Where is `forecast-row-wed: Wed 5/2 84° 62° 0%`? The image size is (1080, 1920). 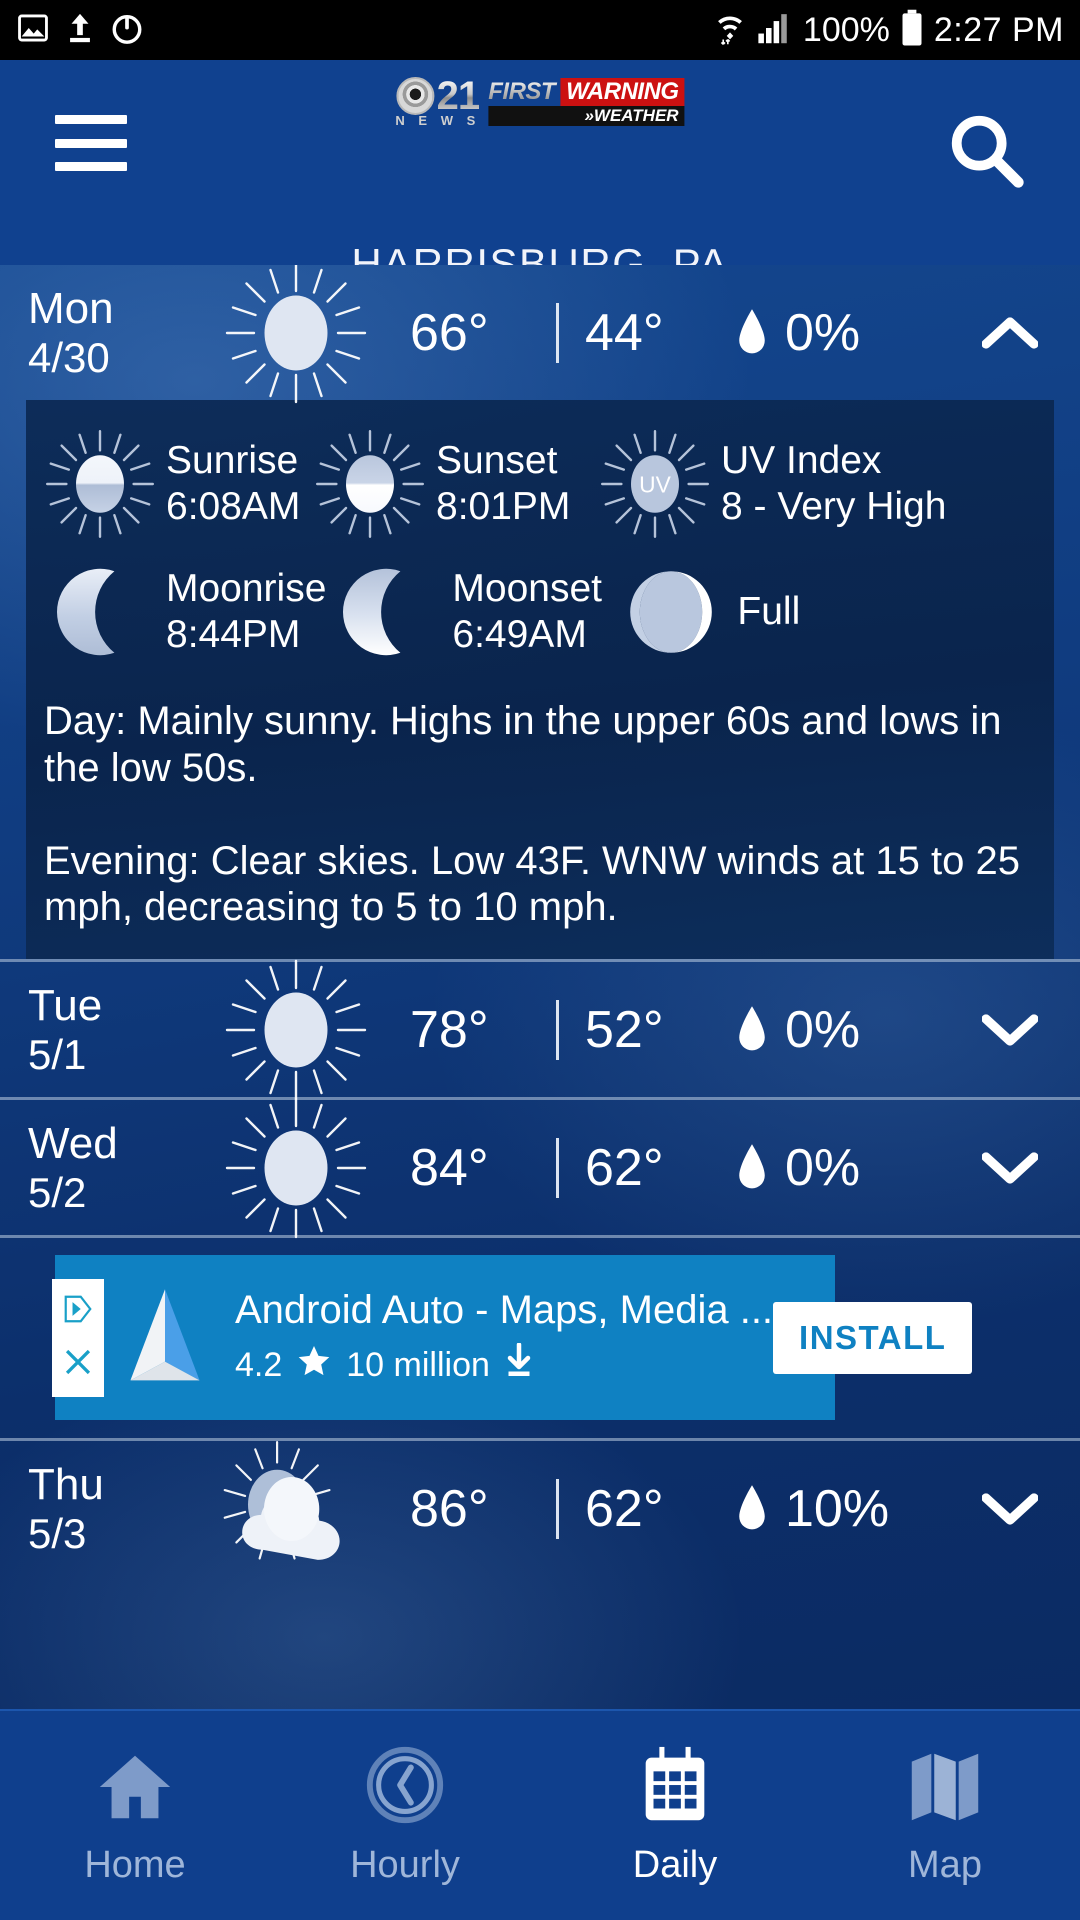
forecast-row-wed: Wed 5/2 84° 62° 0% is located at coordinates (540, 1167).